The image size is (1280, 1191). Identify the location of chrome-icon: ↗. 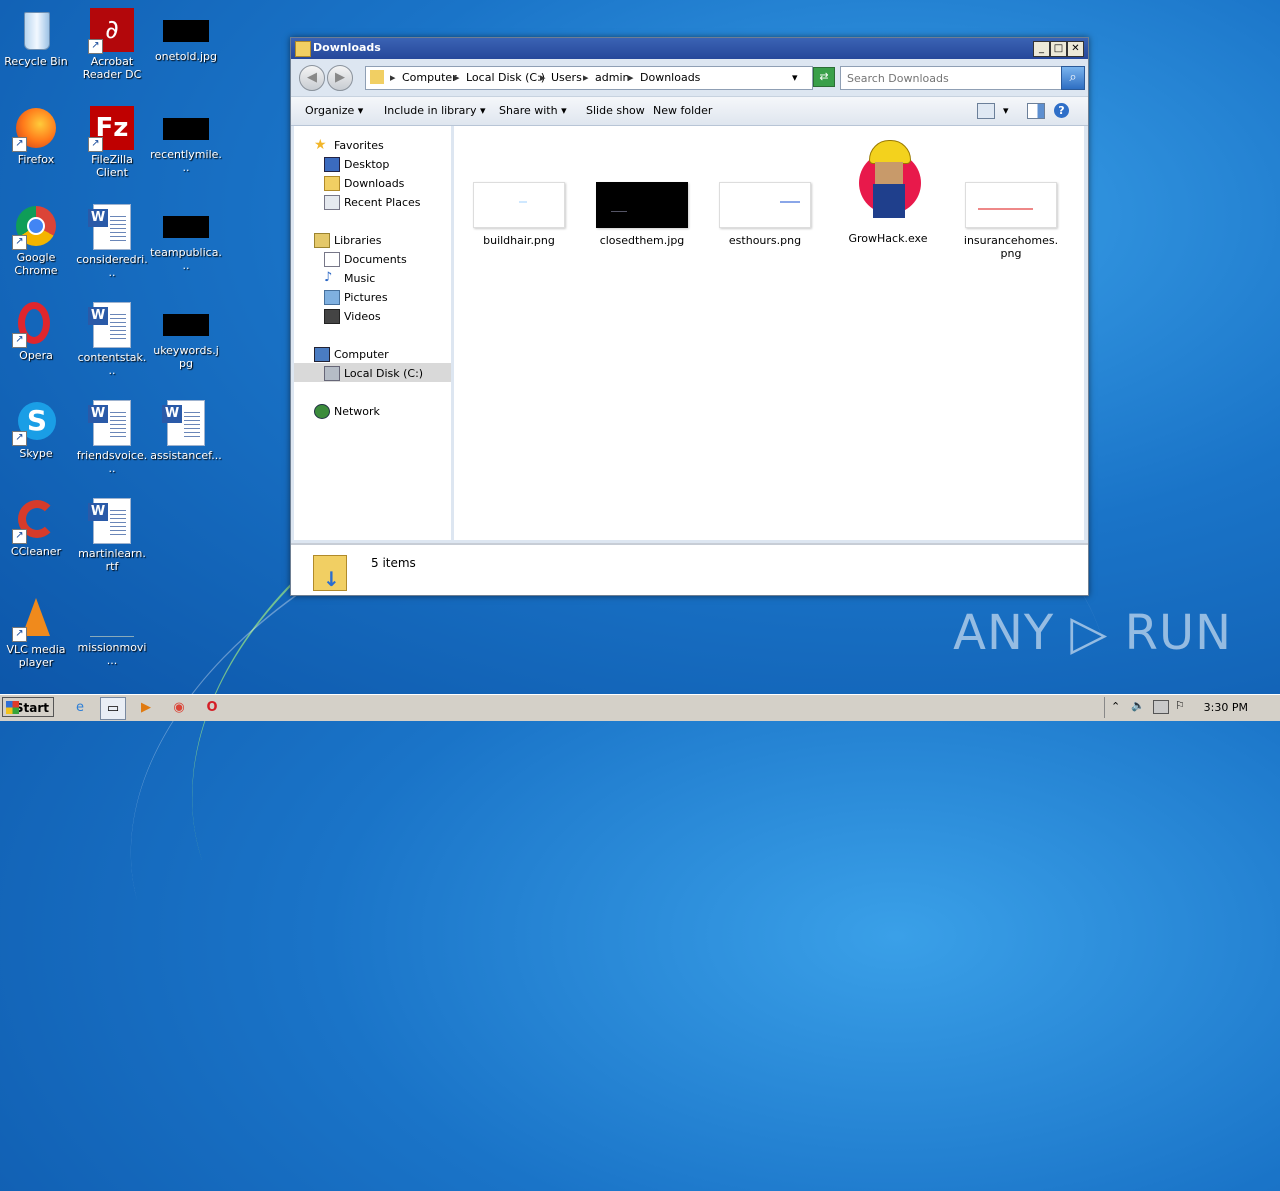
(35, 227).